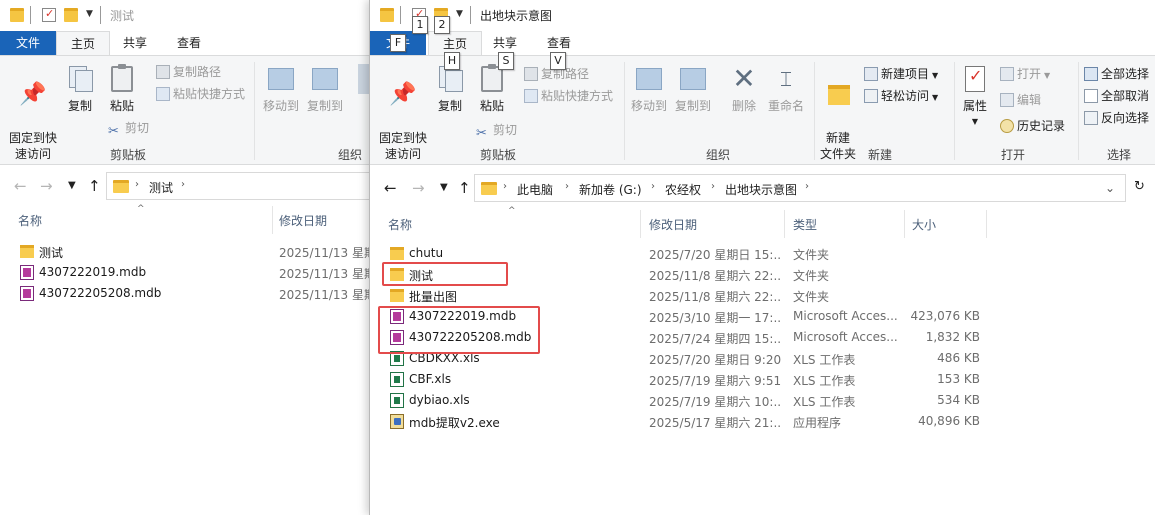 The width and height of the screenshot is (1155, 515). Describe the element at coordinates (185, 272) in the screenshot. I see `list-item: 4307222019.mdb 2025/11/13 星期` at that location.